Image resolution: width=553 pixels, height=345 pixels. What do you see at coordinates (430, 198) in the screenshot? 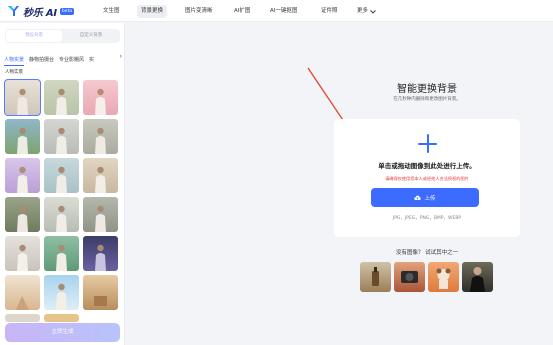
I see `upload-button-label: 上传` at bounding box center [430, 198].